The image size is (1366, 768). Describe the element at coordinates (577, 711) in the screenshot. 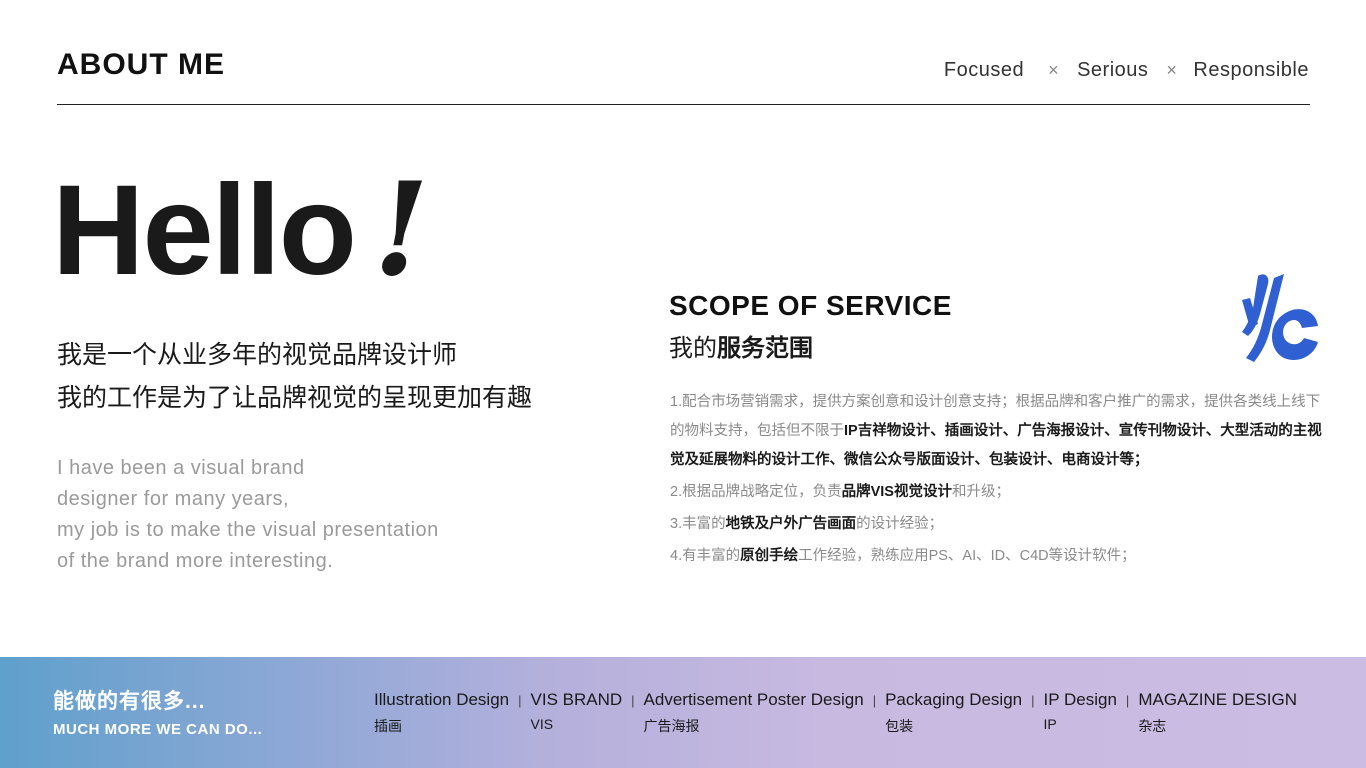

I see `category-vis-brand: VIS BRAND VIS` at that location.